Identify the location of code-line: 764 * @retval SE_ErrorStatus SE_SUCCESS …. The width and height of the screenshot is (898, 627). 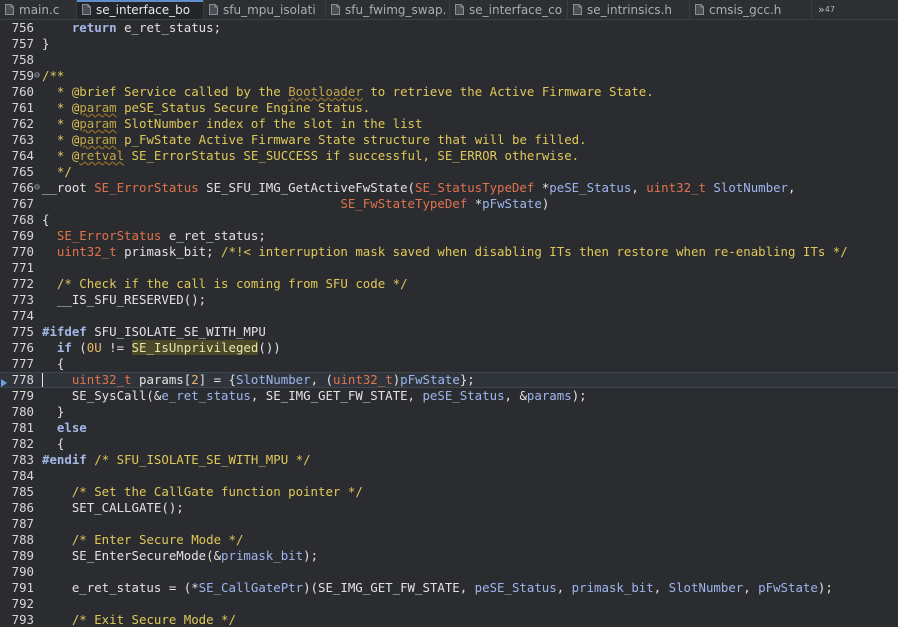
(449, 156).